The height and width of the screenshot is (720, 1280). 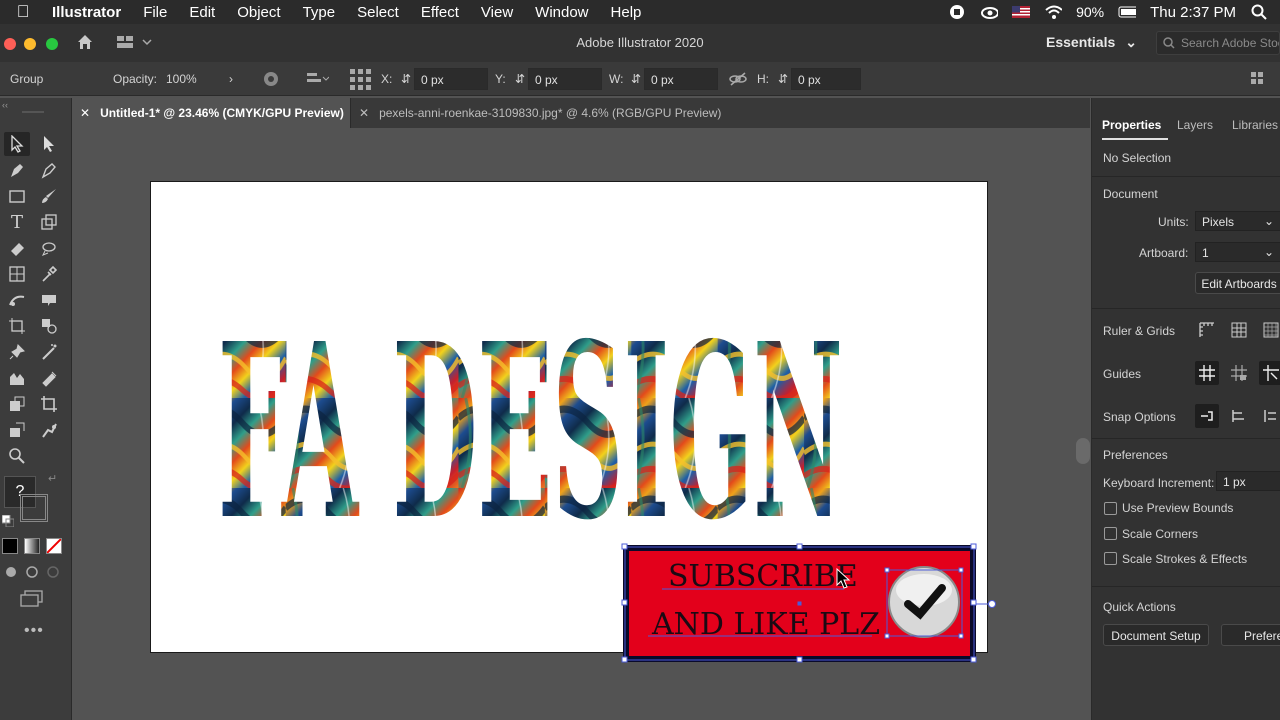 I want to click on use-preview-bounds-checkbox, so click(x=1110, y=508).